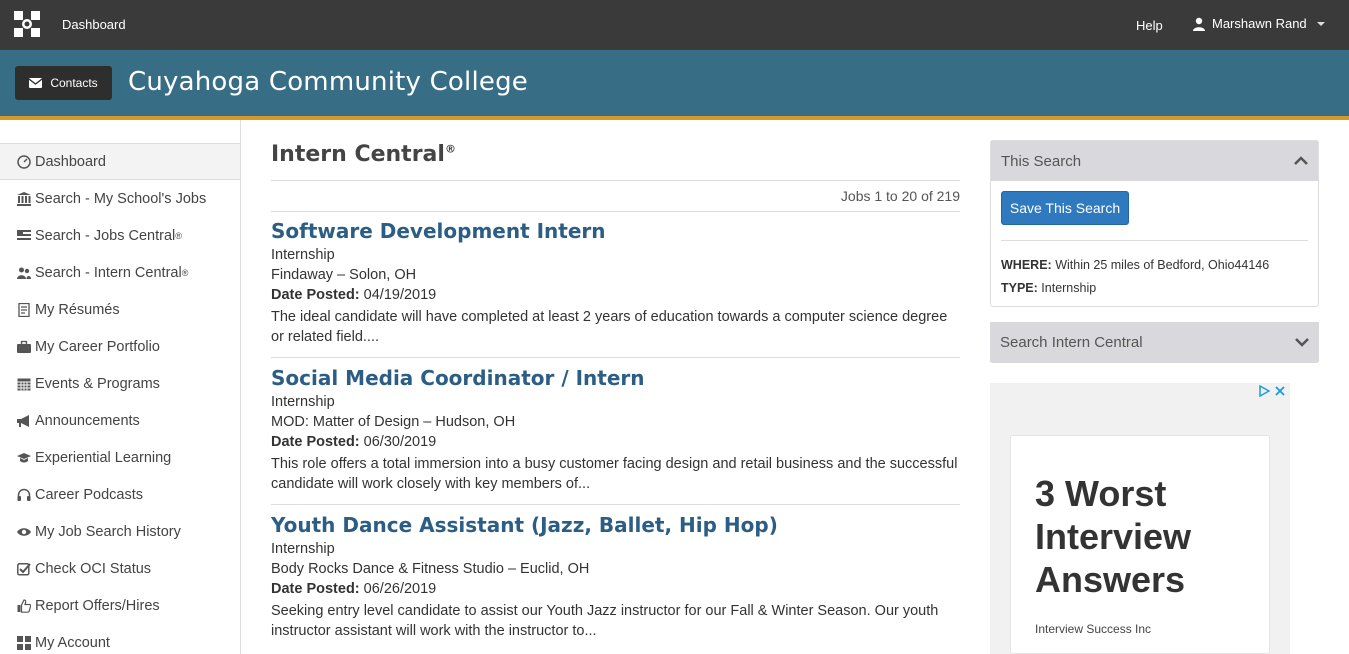  Describe the element at coordinates (23, 346) in the screenshot. I see `briefcase-icon` at that location.